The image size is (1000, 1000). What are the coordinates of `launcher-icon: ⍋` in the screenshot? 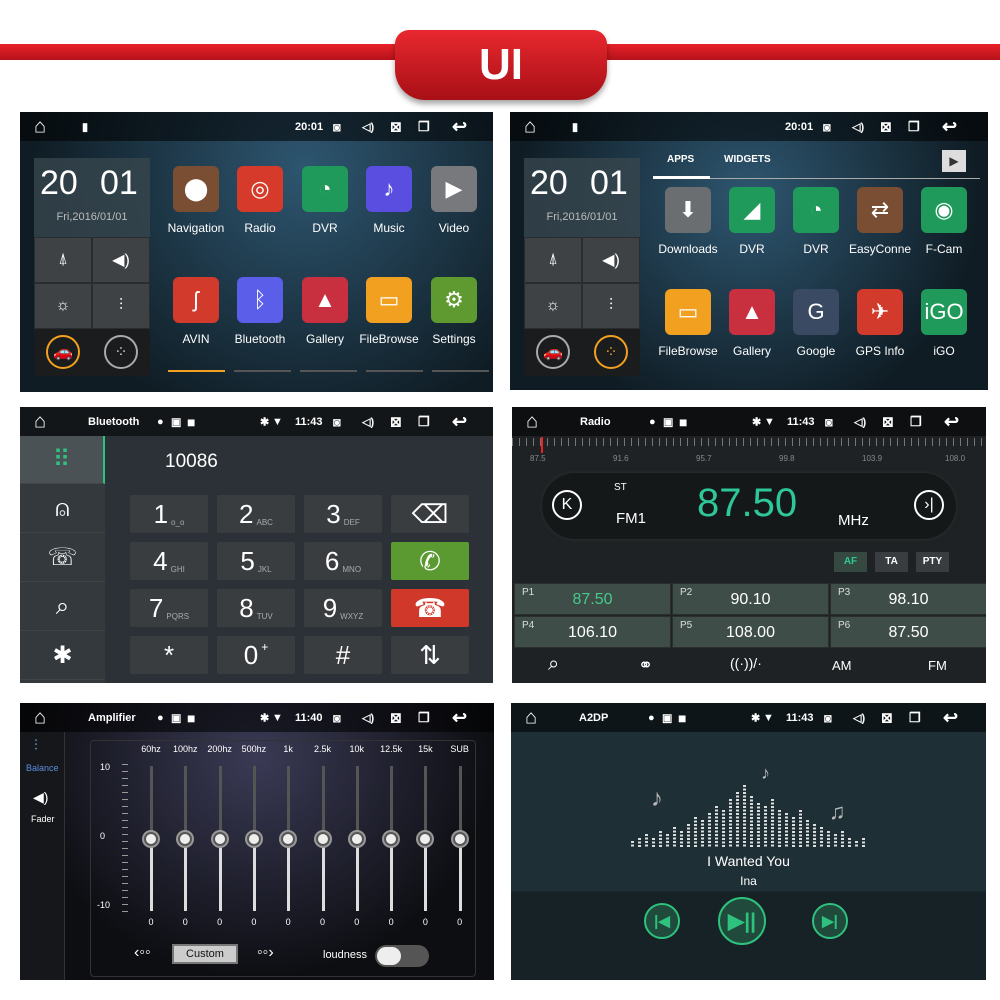 It's located at (63, 260).